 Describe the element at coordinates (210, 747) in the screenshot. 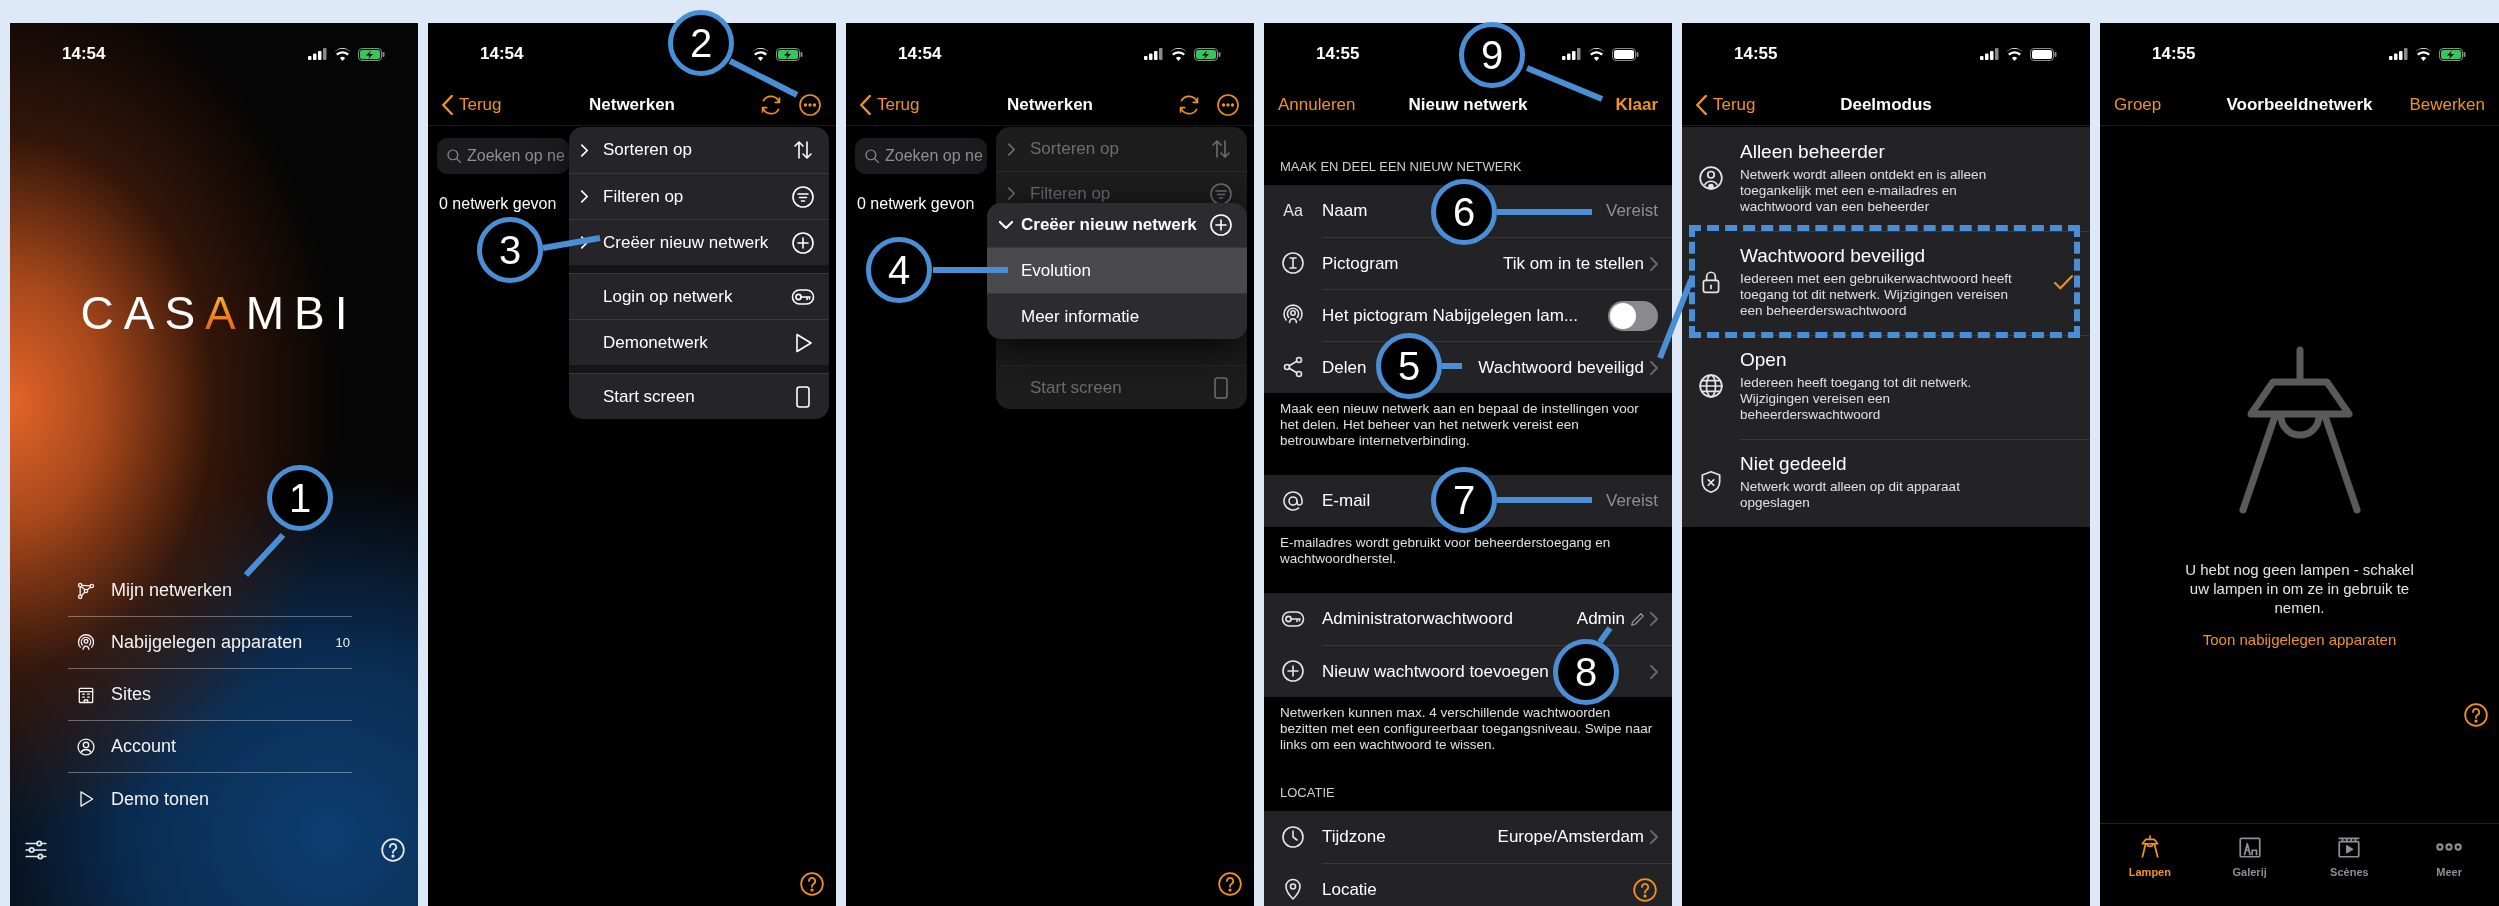

I see `menu-item: Account` at that location.